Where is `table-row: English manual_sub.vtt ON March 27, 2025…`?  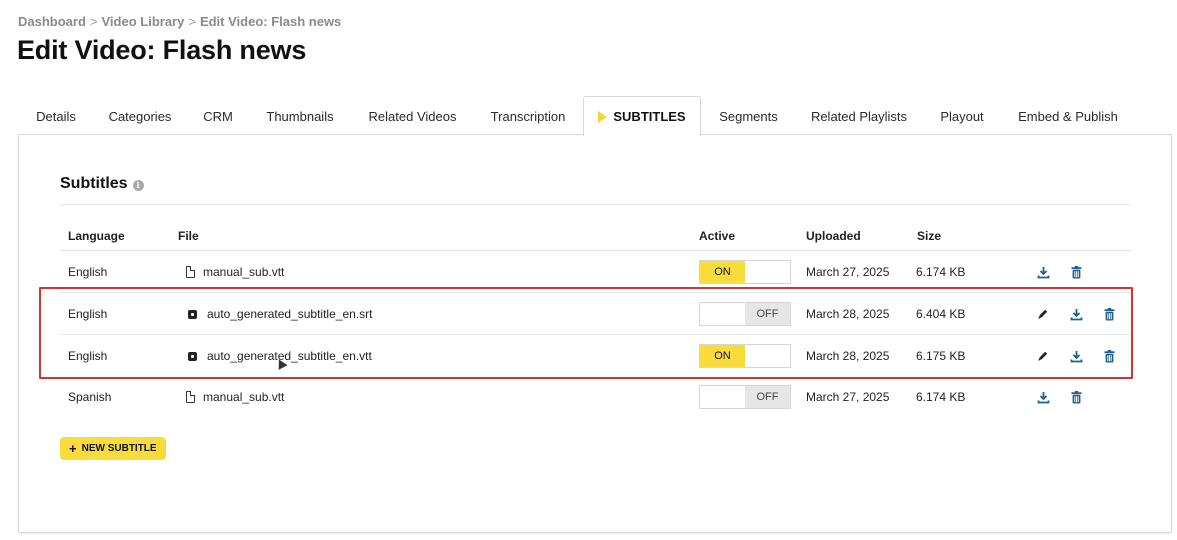
table-row: English manual_sub.vtt ON March 27, 2025… is located at coordinates (595, 272).